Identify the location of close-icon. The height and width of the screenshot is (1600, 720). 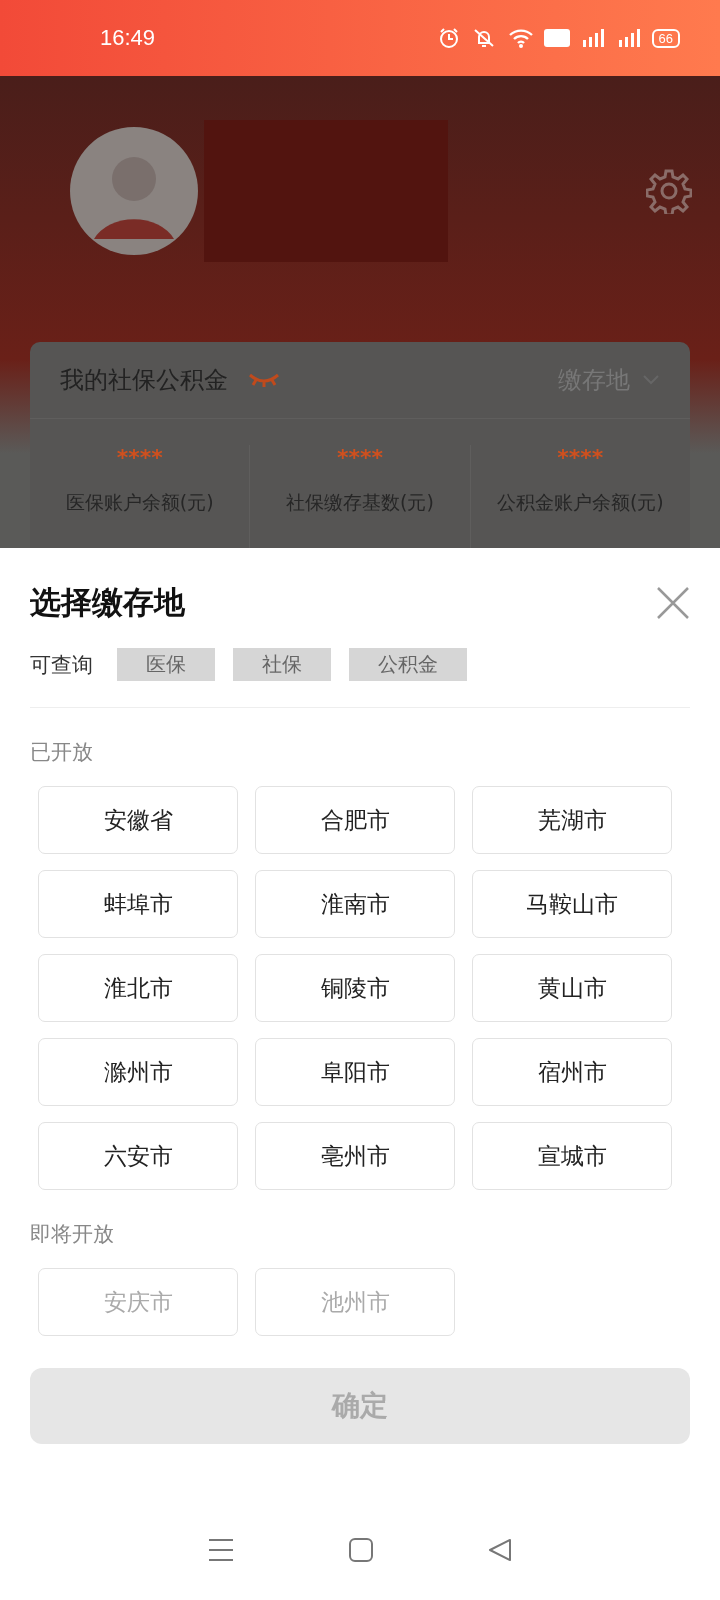
(673, 603).